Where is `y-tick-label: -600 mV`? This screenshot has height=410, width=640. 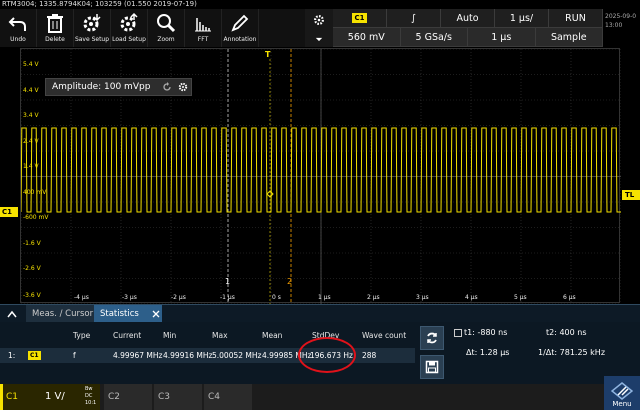
y-tick-label: -600 mV is located at coordinates (36, 217).